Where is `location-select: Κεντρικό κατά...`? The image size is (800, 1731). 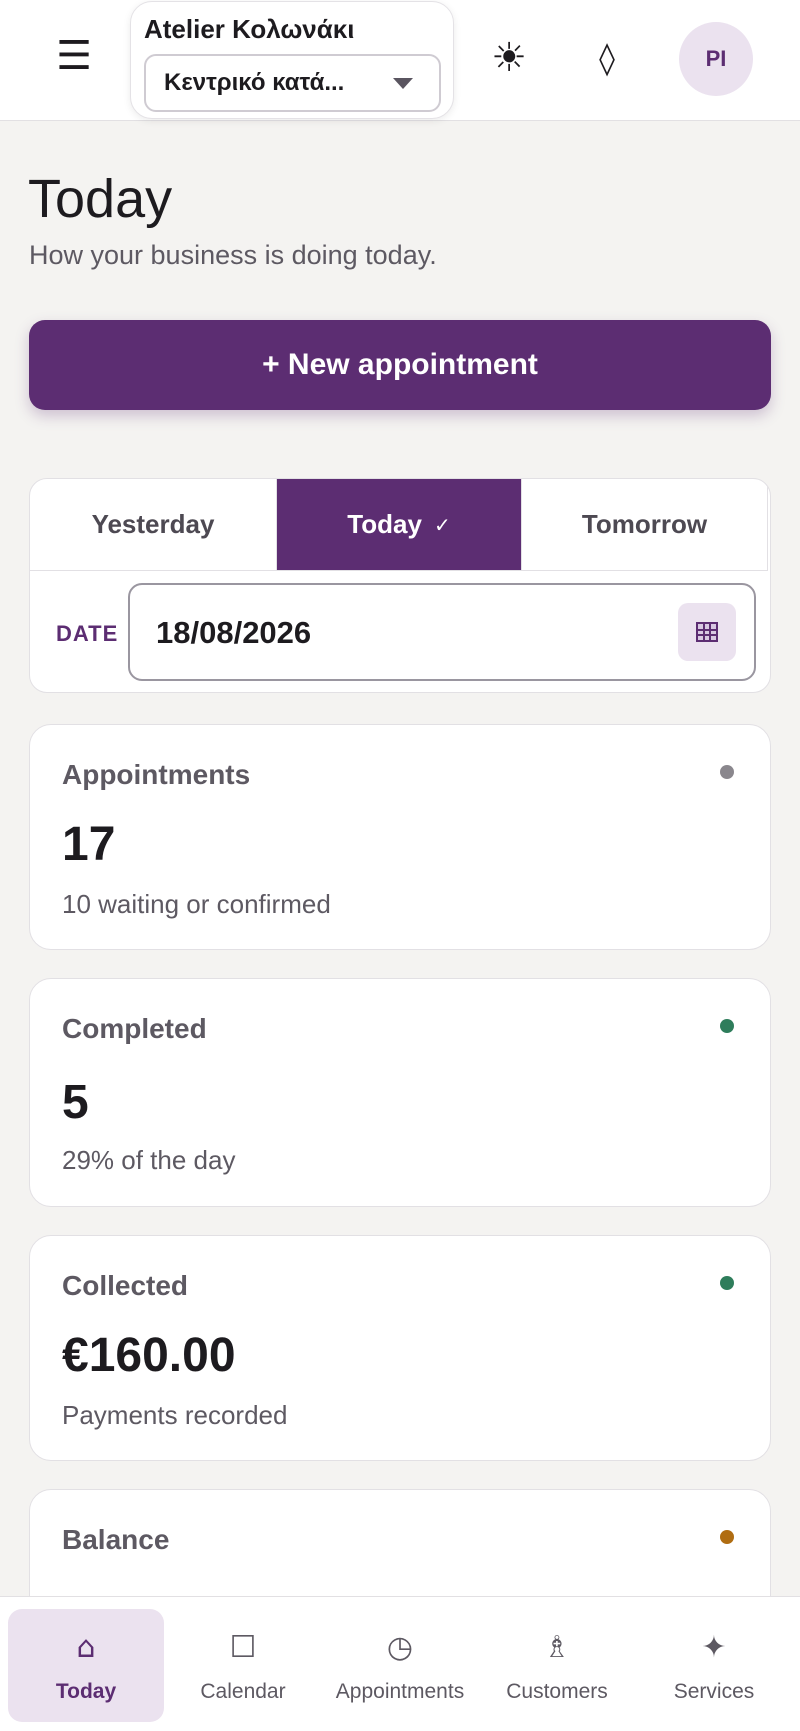
location-select: Κεντρικό κατά... is located at coordinates (292, 83).